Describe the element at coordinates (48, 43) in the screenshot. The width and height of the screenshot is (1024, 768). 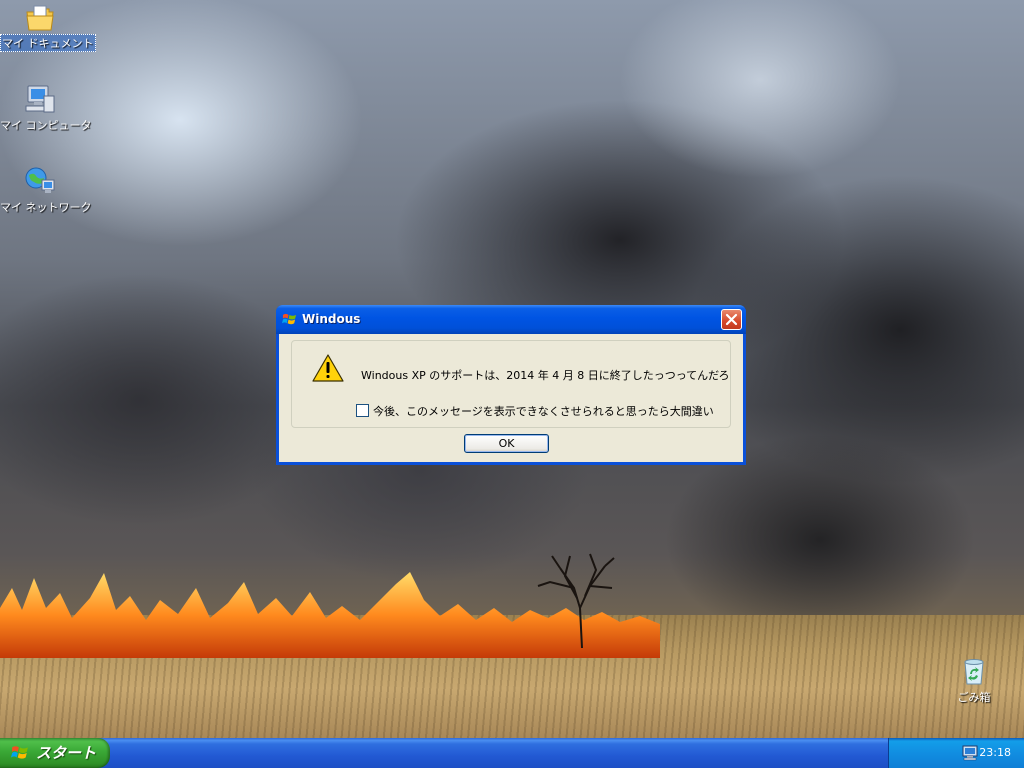
I see `desktop-icon-label: マイ ドキュメント` at that location.